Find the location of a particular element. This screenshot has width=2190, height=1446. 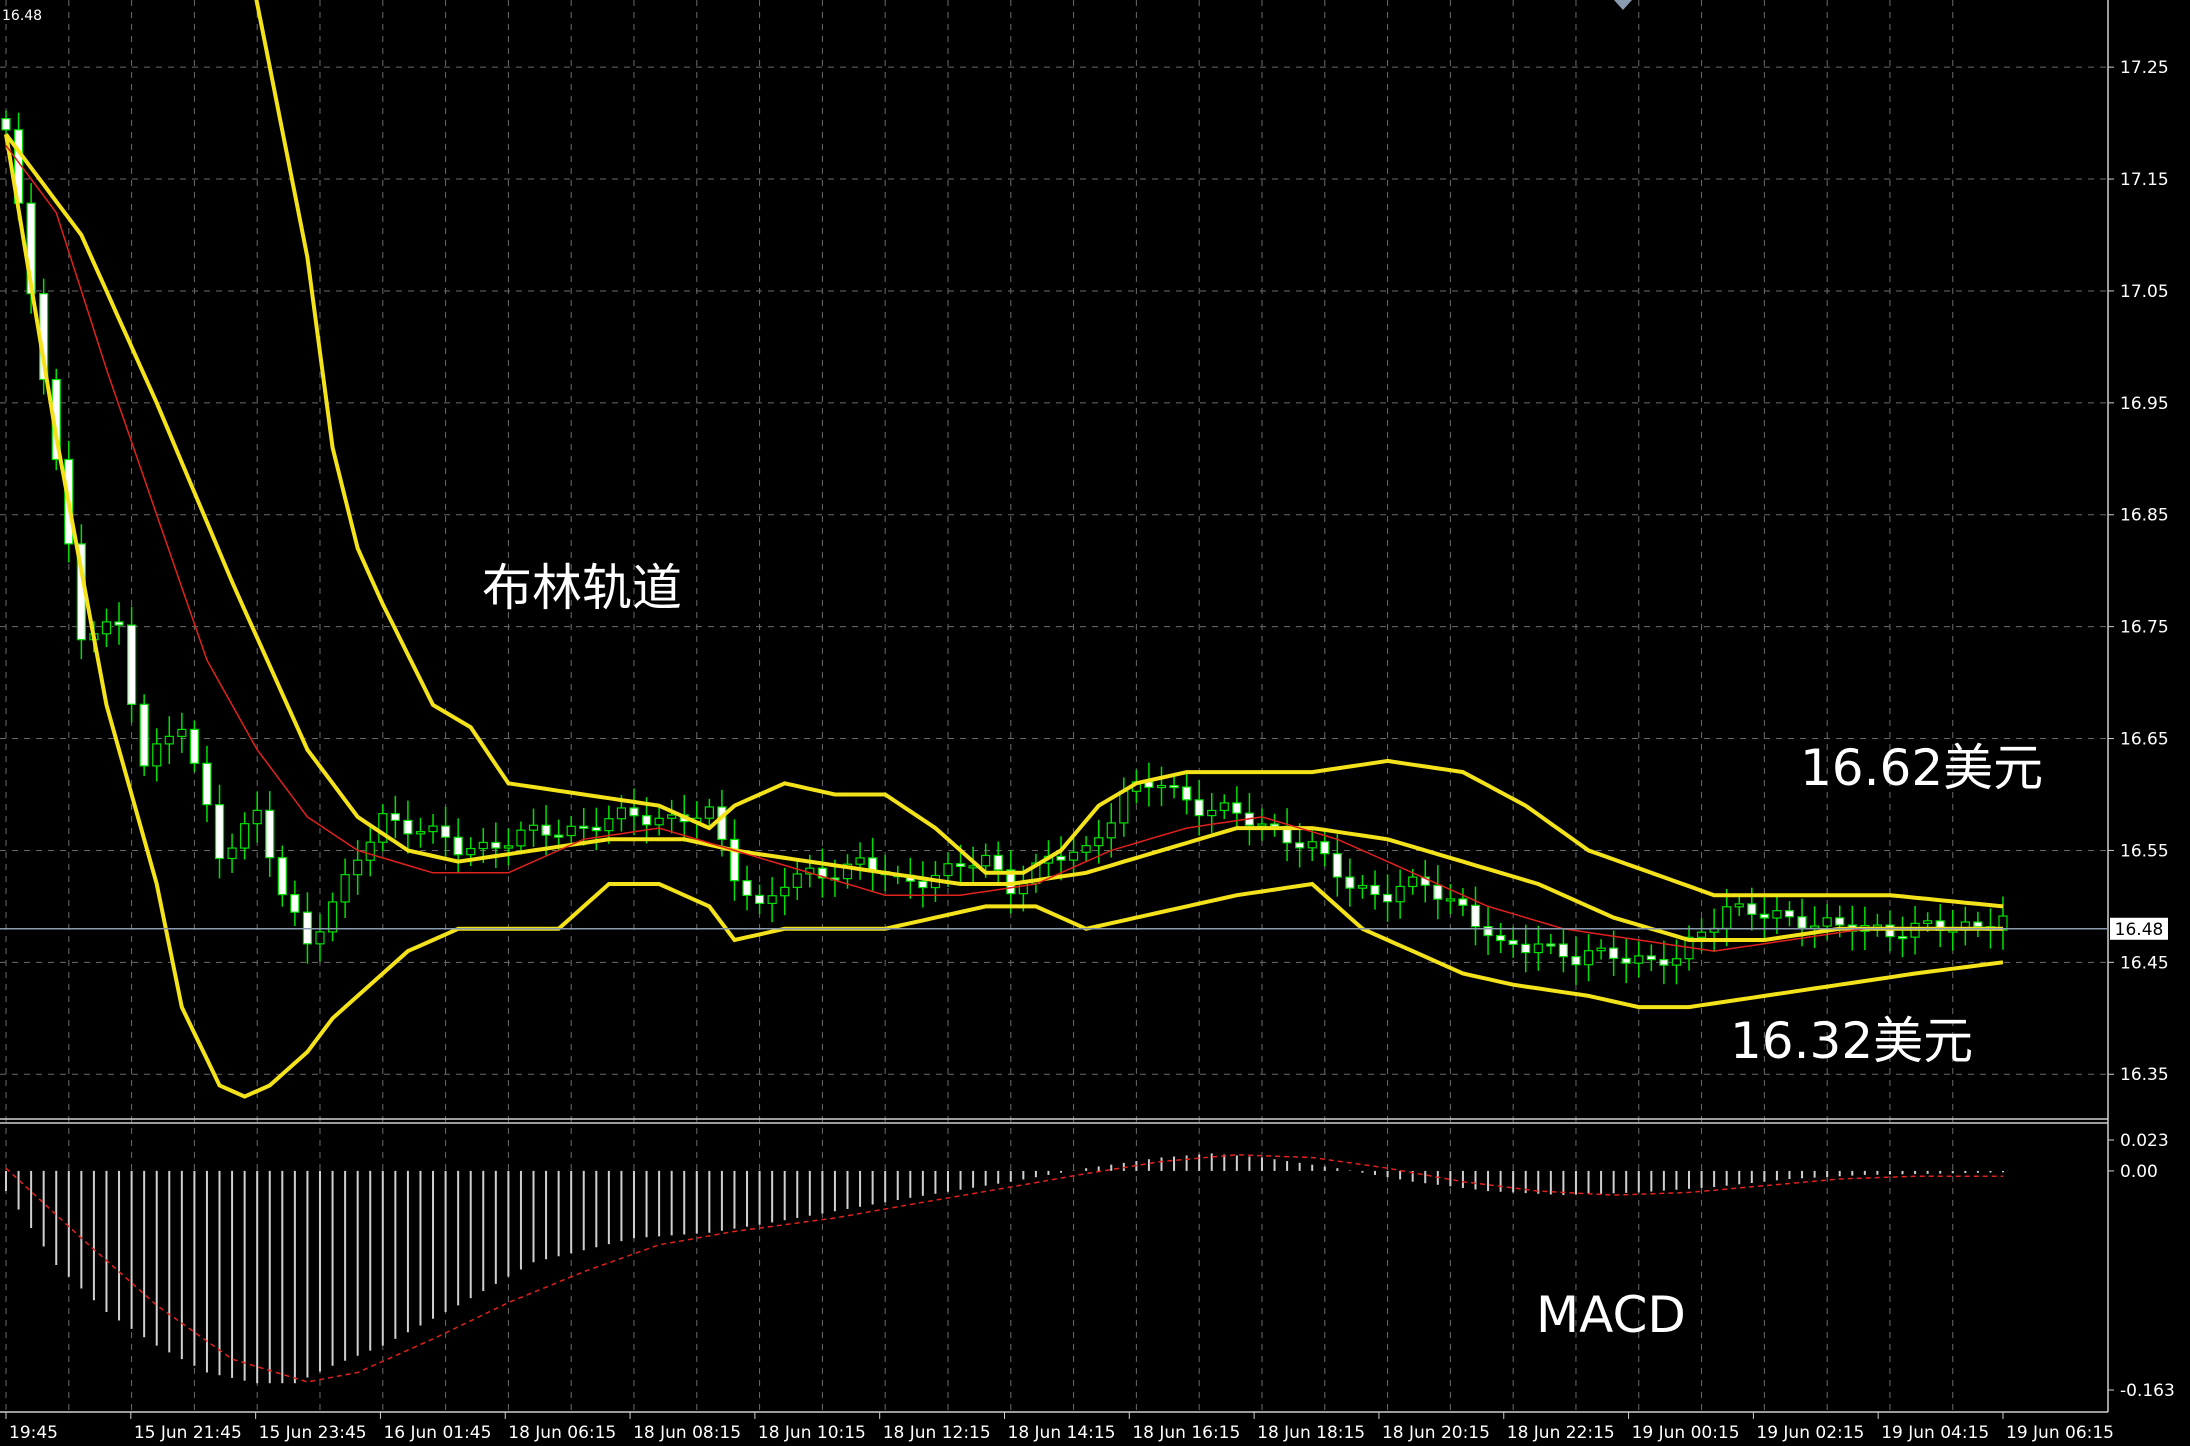

price-tick-label: 16.95 is located at coordinates (2144, 404).